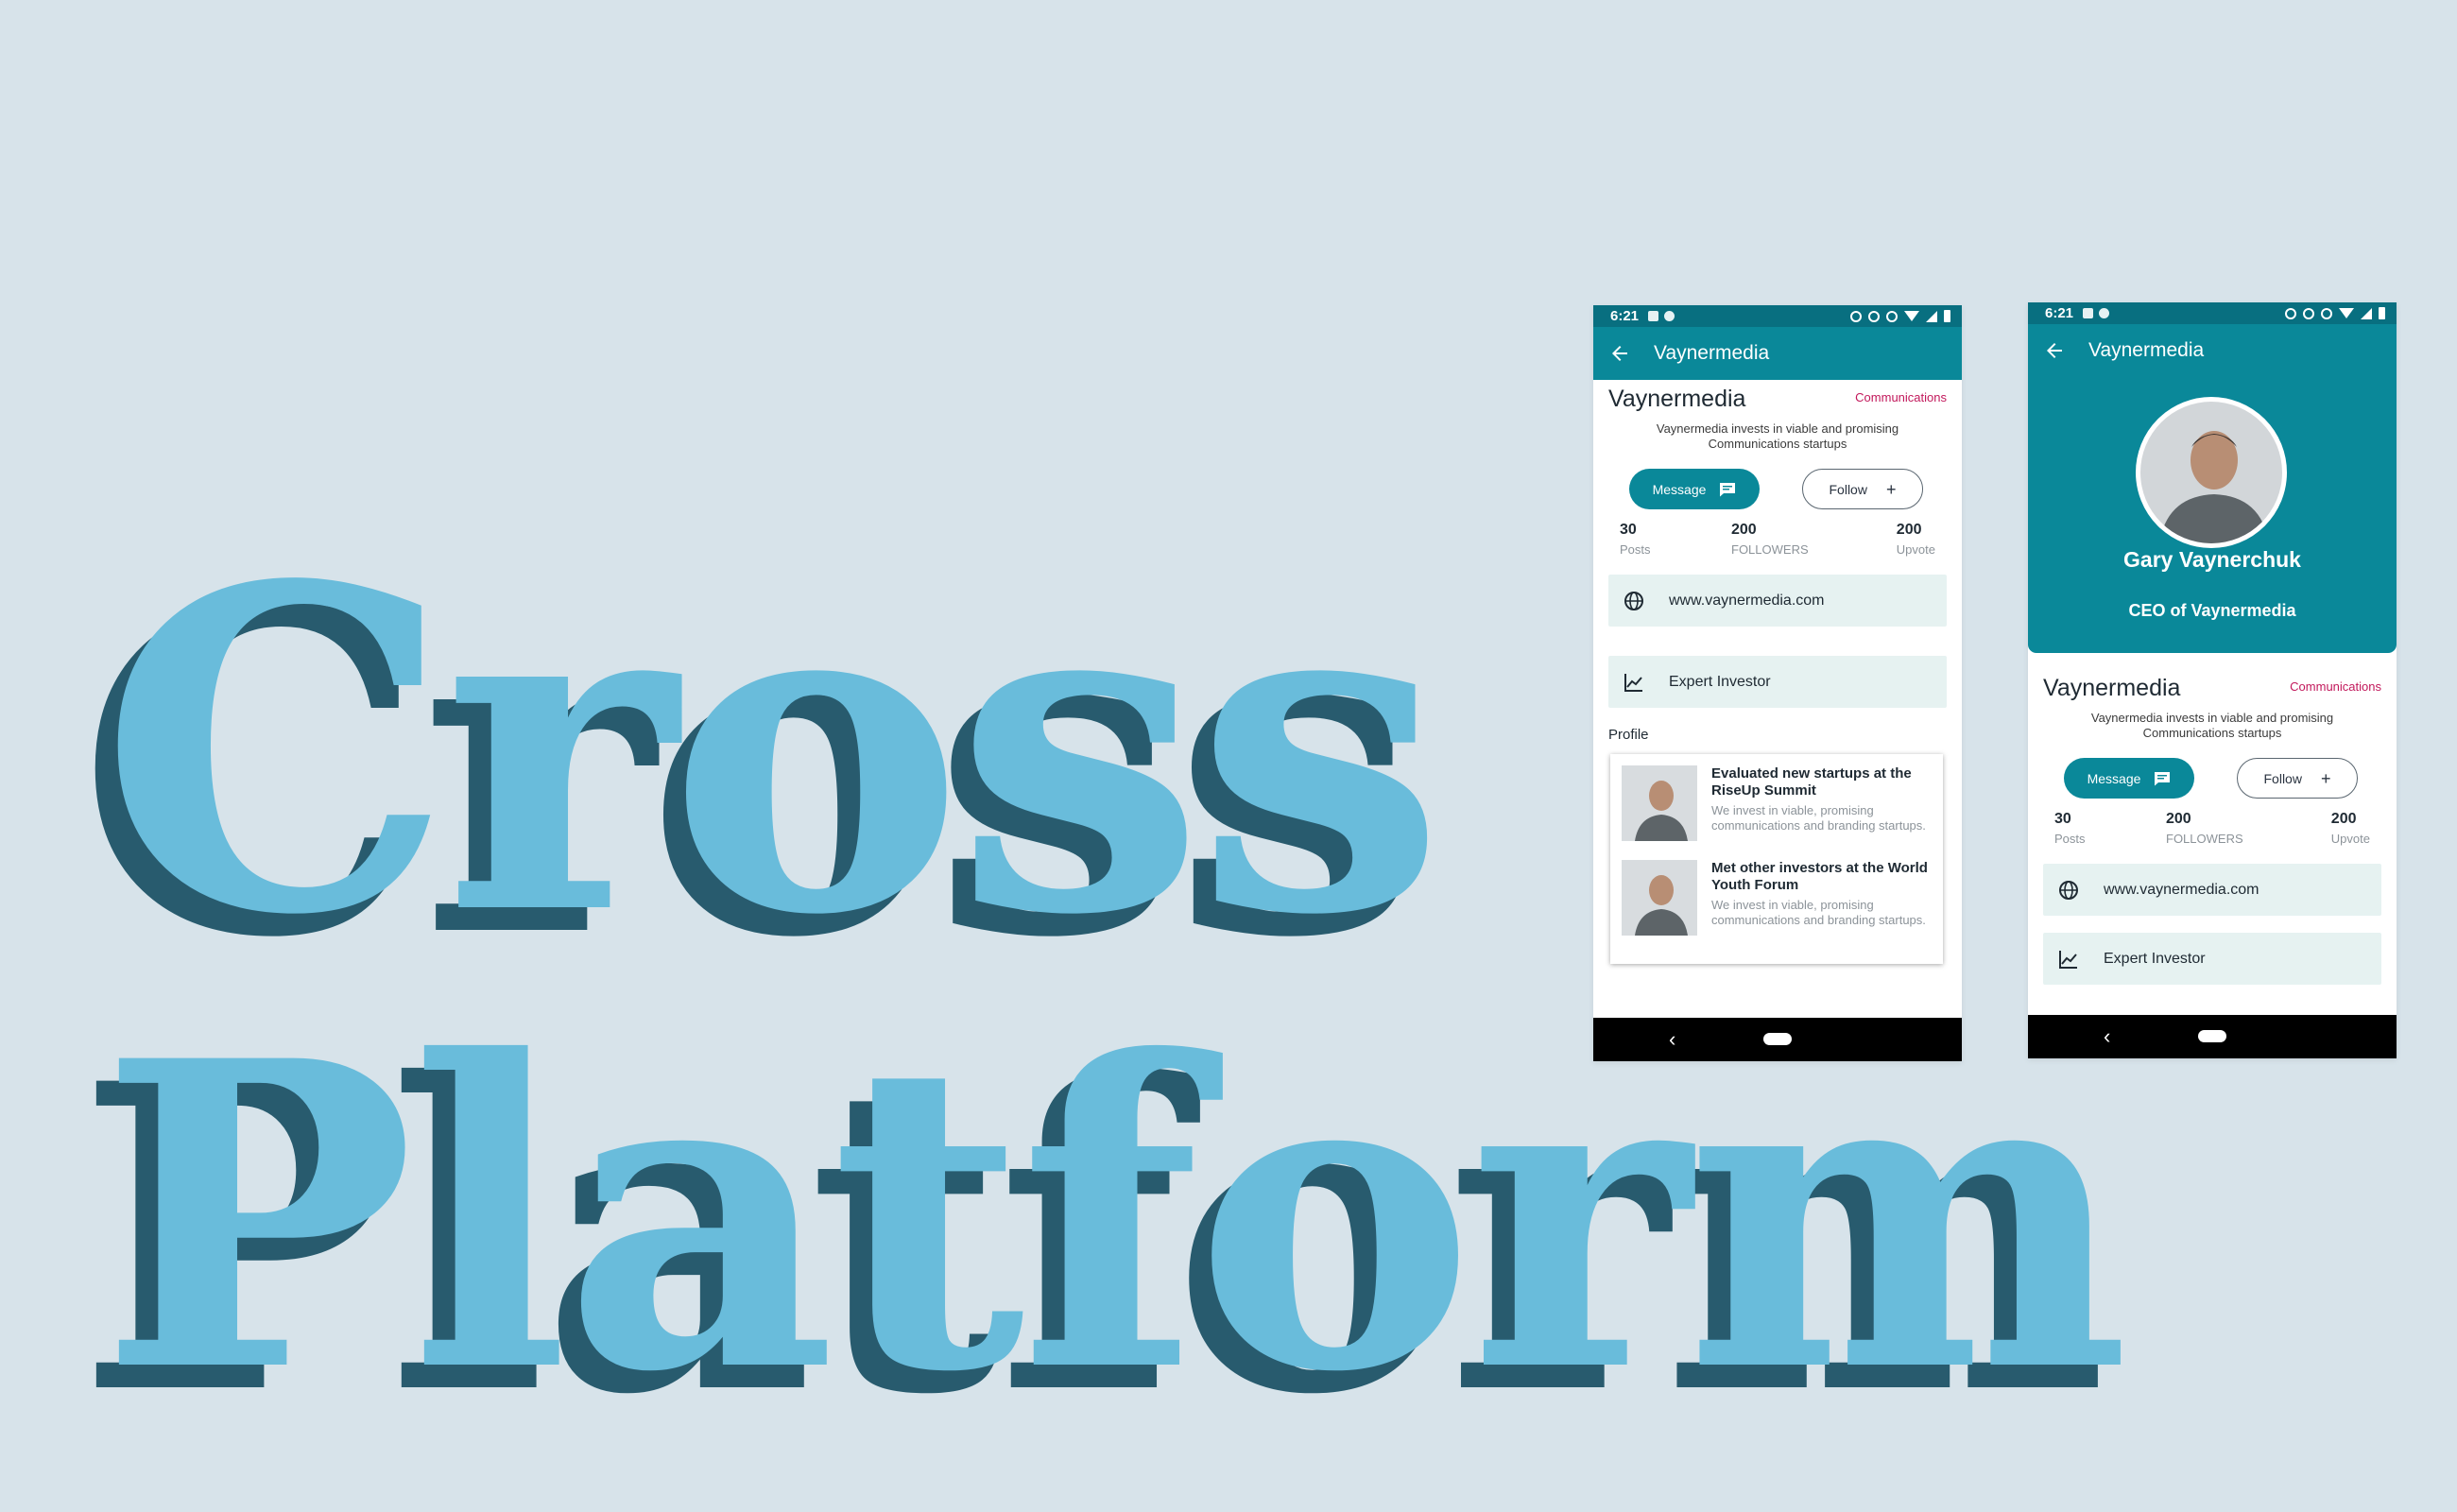 This screenshot has width=2457, height=1512. Describe the element at coordinates (2212, 610) in the screenshot. I see `person-title: CEO of Vaynermedia` at that location.